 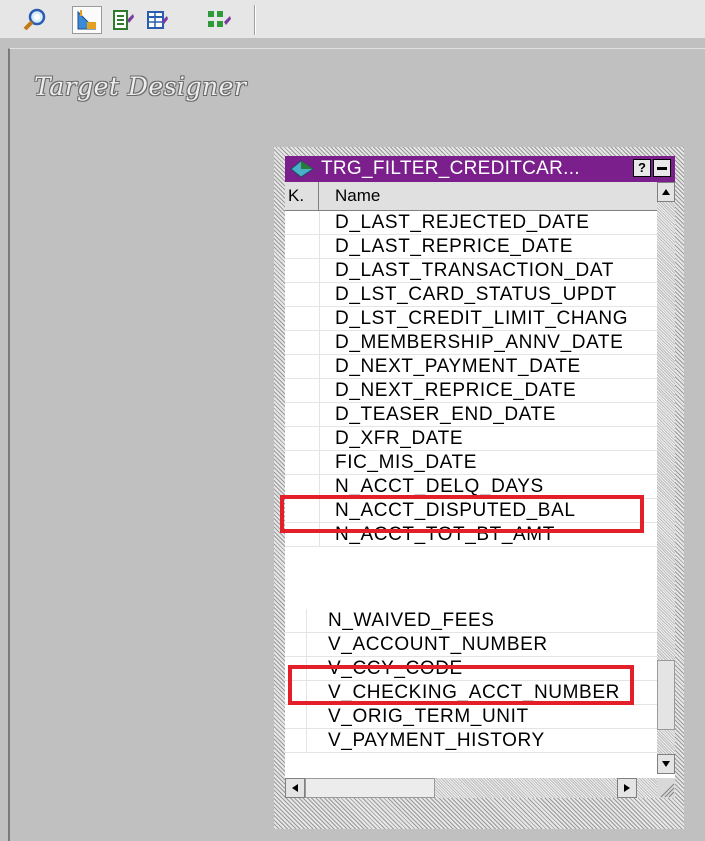 What do you see at coordinates (302, 169) in the screenshot?
I see `target-table-icon` at bounding box center [302, 169].